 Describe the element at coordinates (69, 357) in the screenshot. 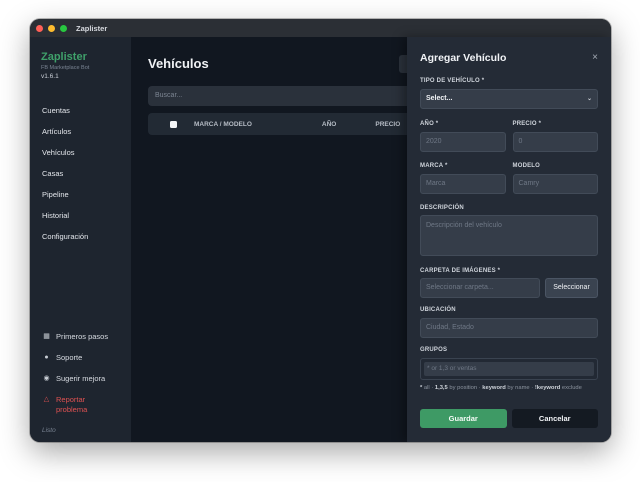

I see `support-label: Soporte` at that location.